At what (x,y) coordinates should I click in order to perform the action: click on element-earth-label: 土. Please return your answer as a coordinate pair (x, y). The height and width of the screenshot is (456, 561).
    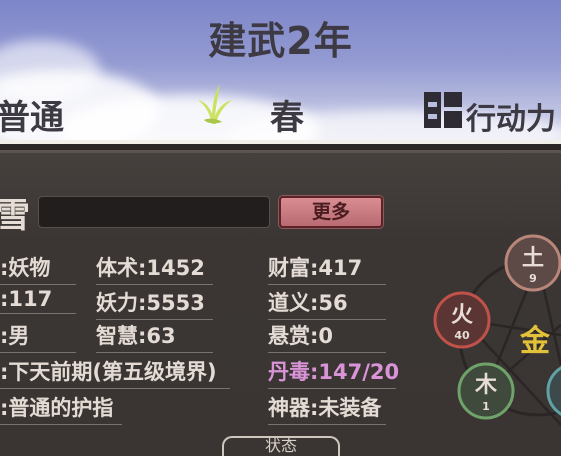
    Looking at the image, I should click on (533, 258).